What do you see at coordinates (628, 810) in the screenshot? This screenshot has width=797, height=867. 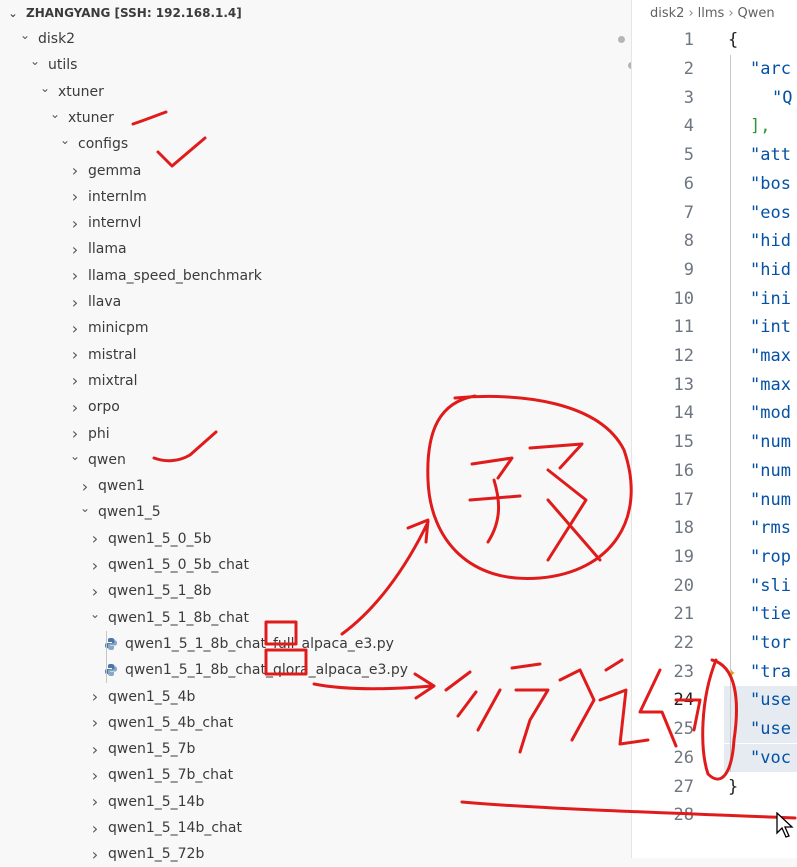 I see `annotation-bottom-line` at bounding box center [628, 810].